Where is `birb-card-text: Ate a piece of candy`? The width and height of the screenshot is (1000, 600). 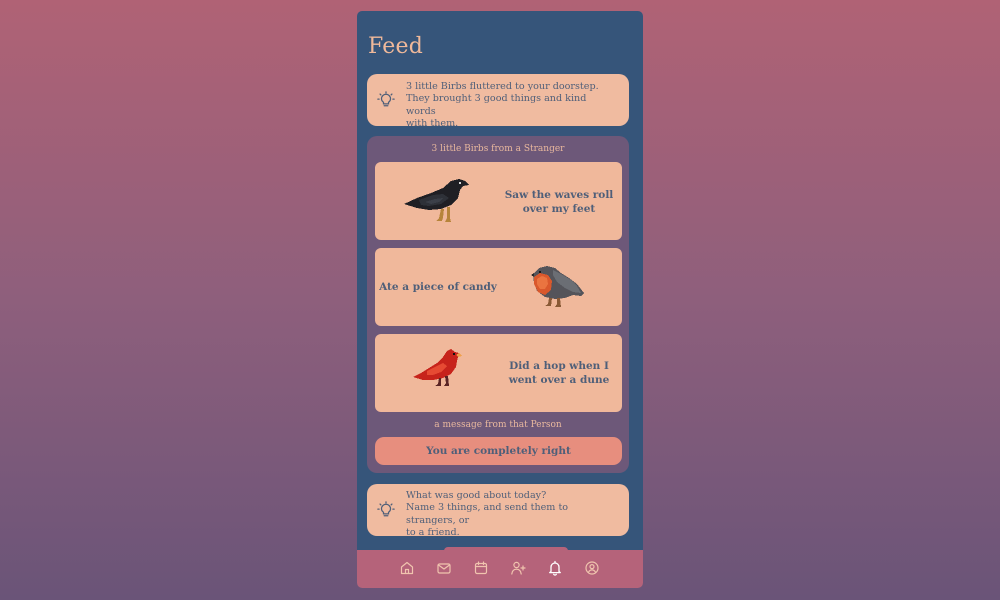
birb-card-text: Ate a piece of candy is located at coordinates (438, 287).